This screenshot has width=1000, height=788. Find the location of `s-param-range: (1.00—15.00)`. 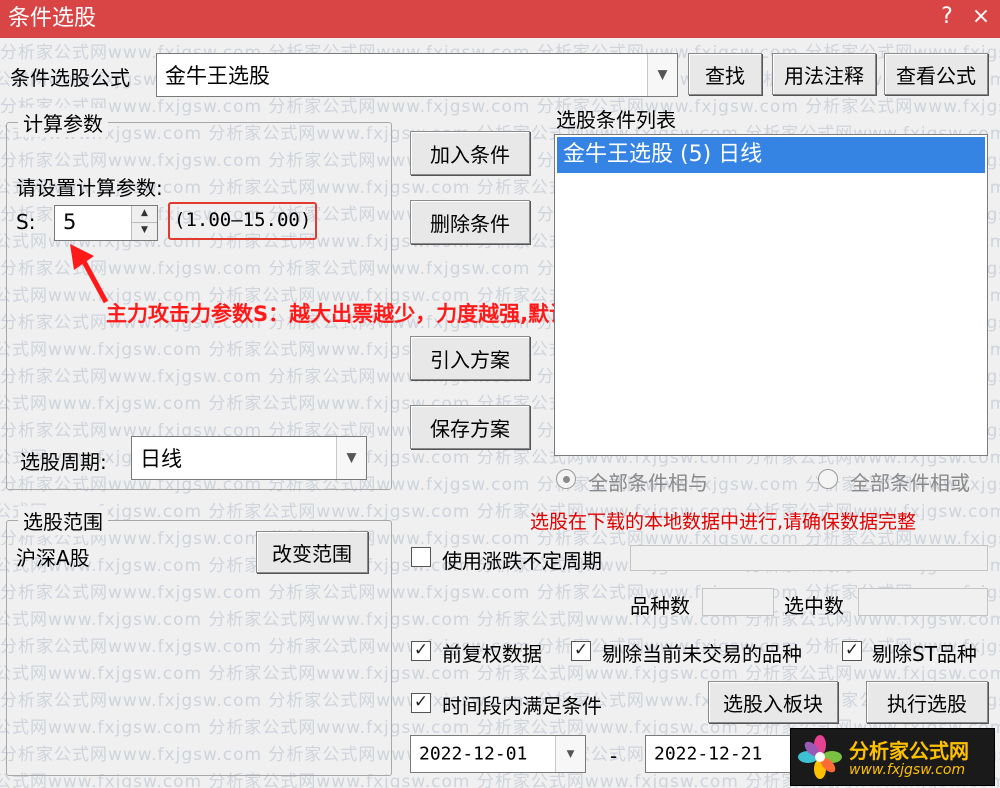

s-param-range: (1.00—15.00) is located at coordinates (243, 221).